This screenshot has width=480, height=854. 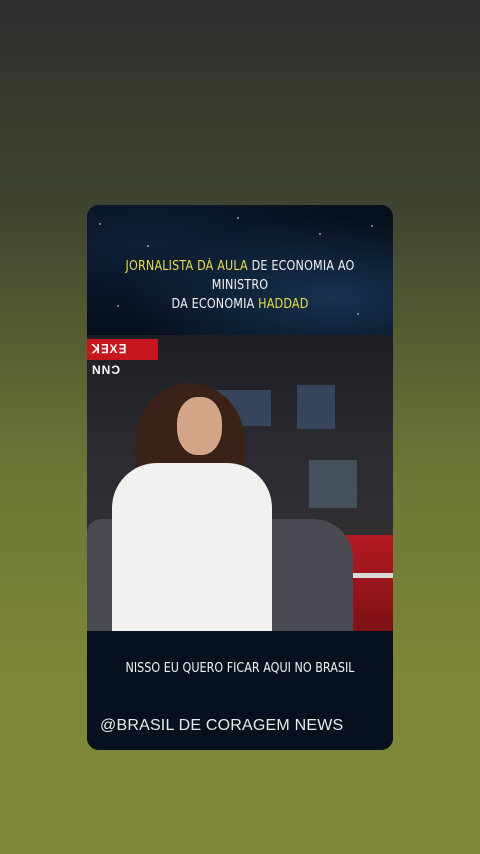 I want to click on channel-logo: ꓘ∃X∃ NNƆ, so click(x=122, y=358).